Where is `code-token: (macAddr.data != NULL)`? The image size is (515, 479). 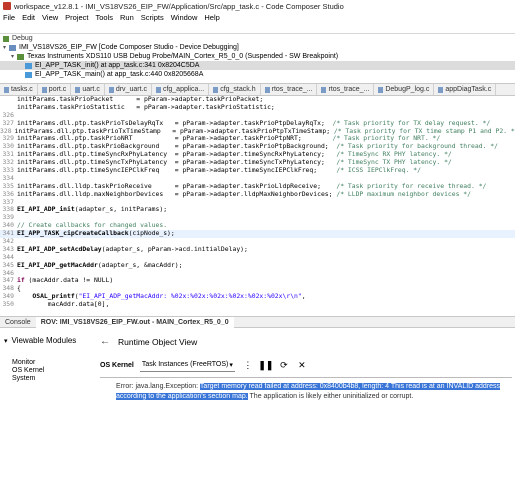
code-token: (macAddr.data != NULL) is located at coordinates (69, 280).